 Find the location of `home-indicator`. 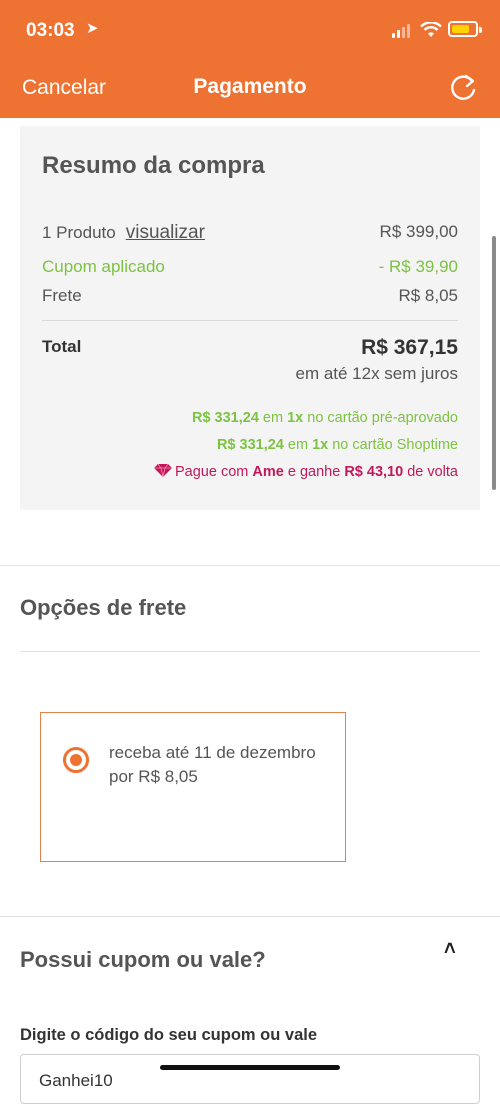

home-indicator is located at coordinates (250, 1067).